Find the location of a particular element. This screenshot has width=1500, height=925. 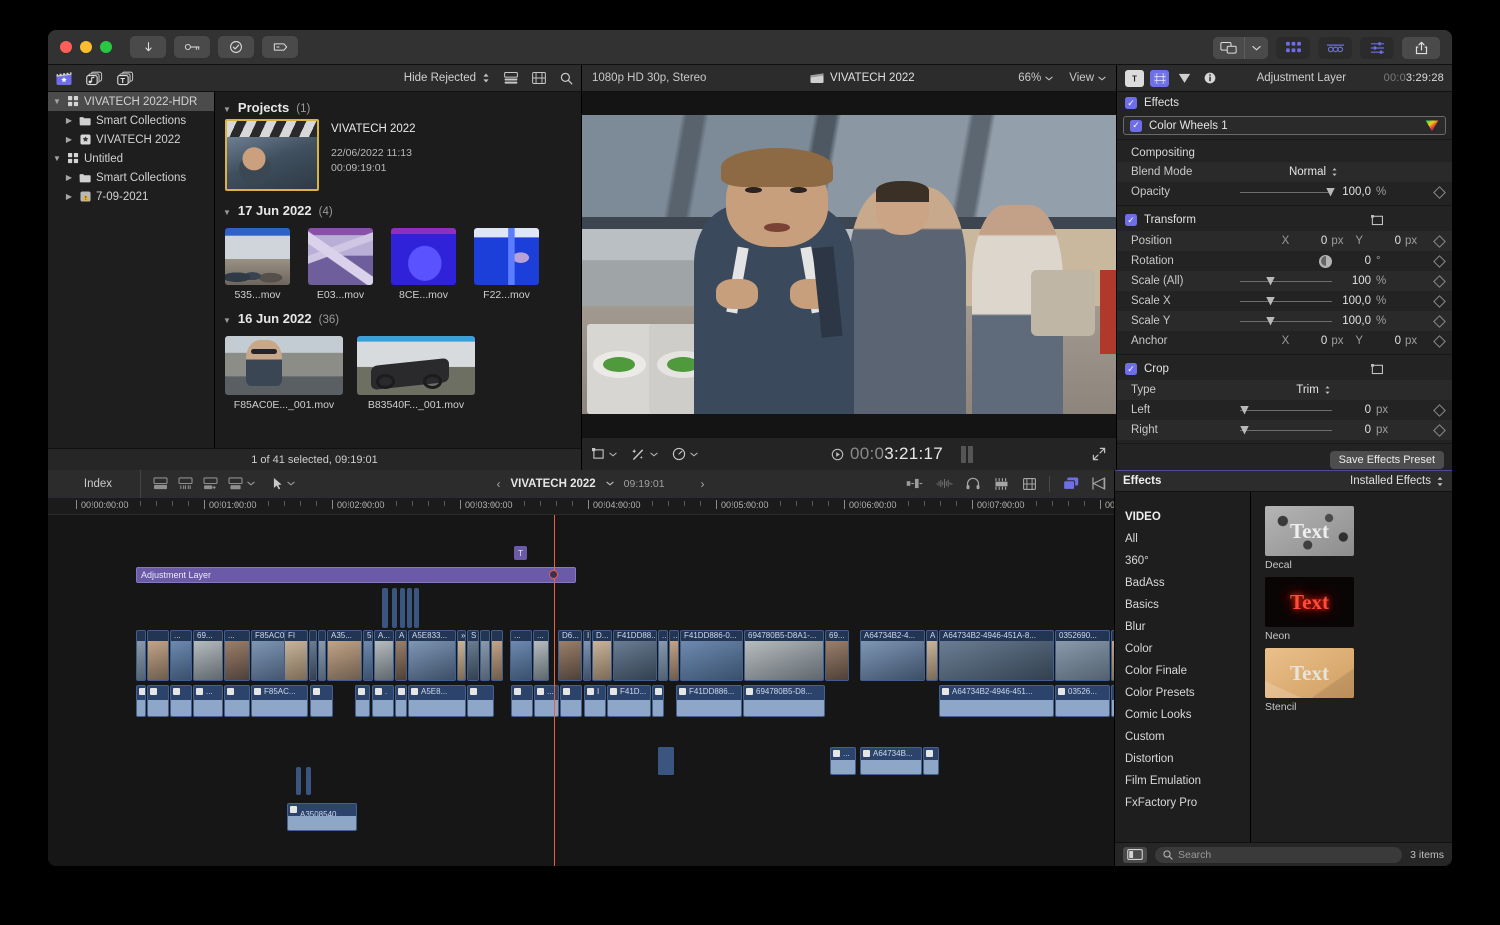

text-inspector-icon: T is located at coordinates (1134, 78).